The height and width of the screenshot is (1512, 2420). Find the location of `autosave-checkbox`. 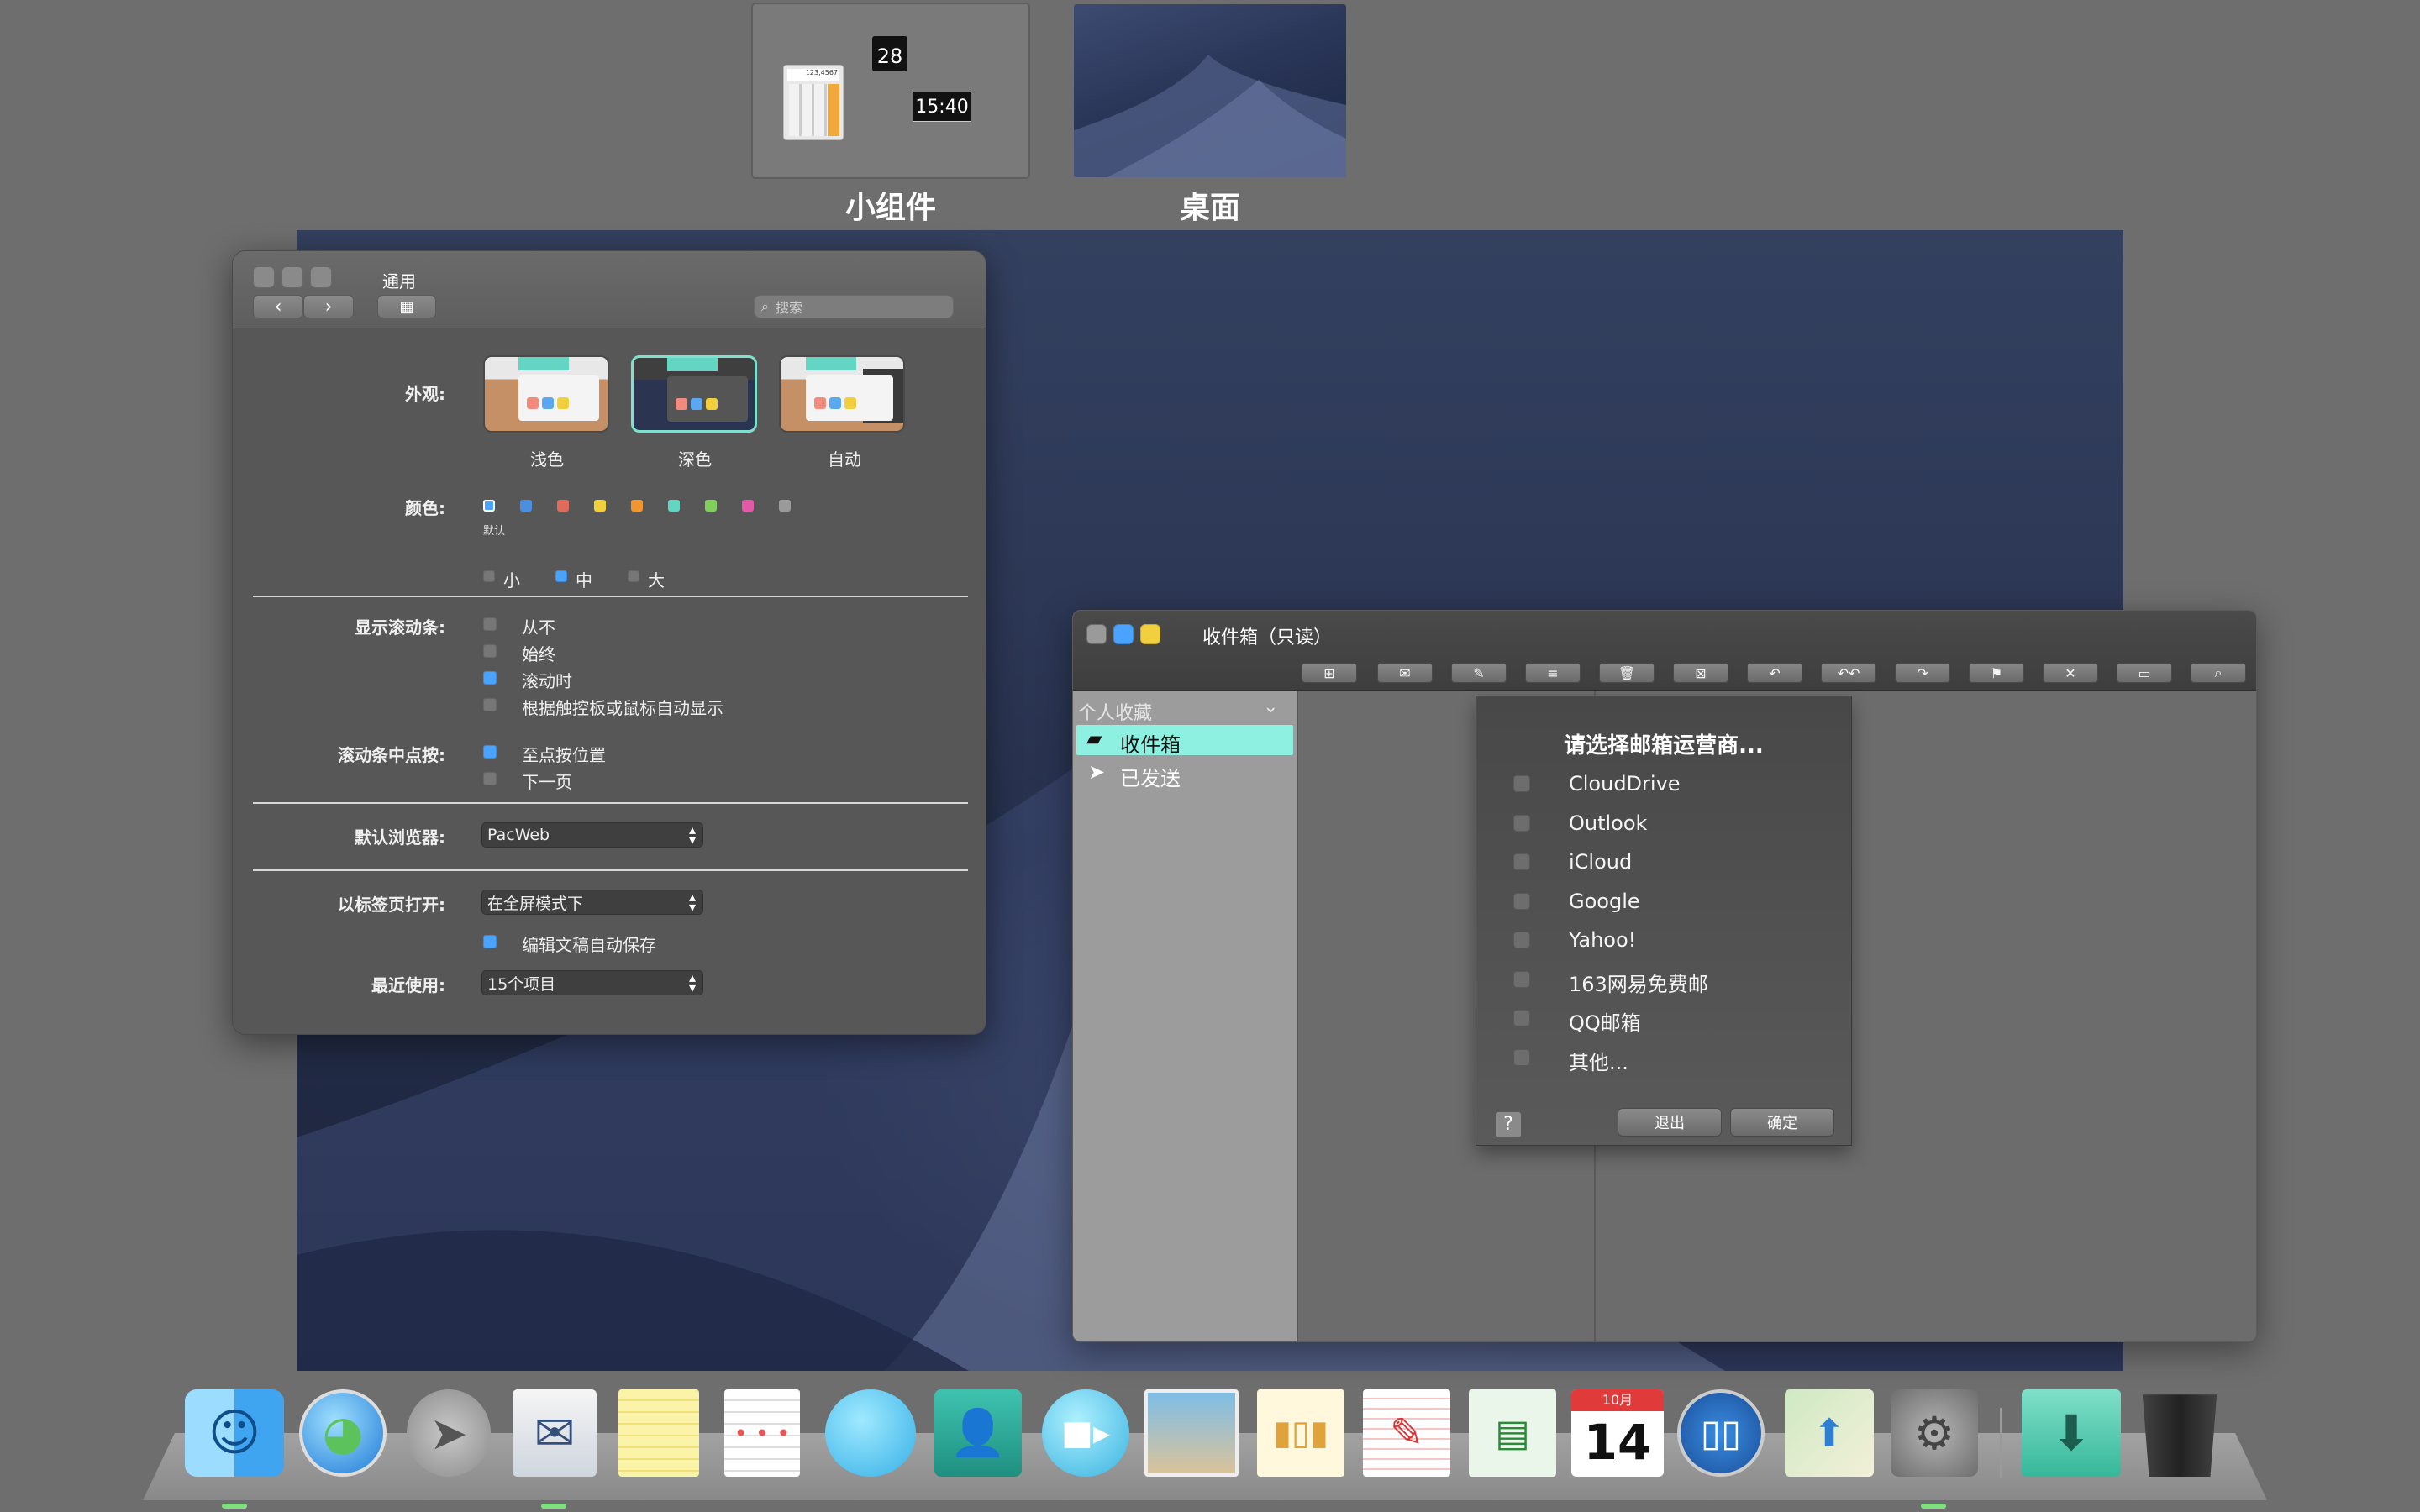

autosave-checkbox is located at coordinates (490, 941).